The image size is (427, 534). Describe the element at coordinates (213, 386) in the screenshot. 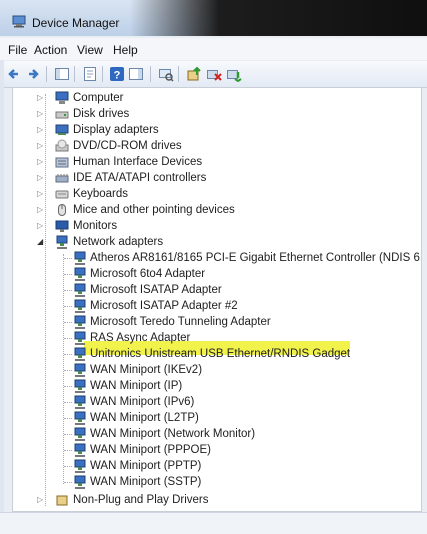

I see `network-adapter-item: WAN Miniport (IP)` at that location.